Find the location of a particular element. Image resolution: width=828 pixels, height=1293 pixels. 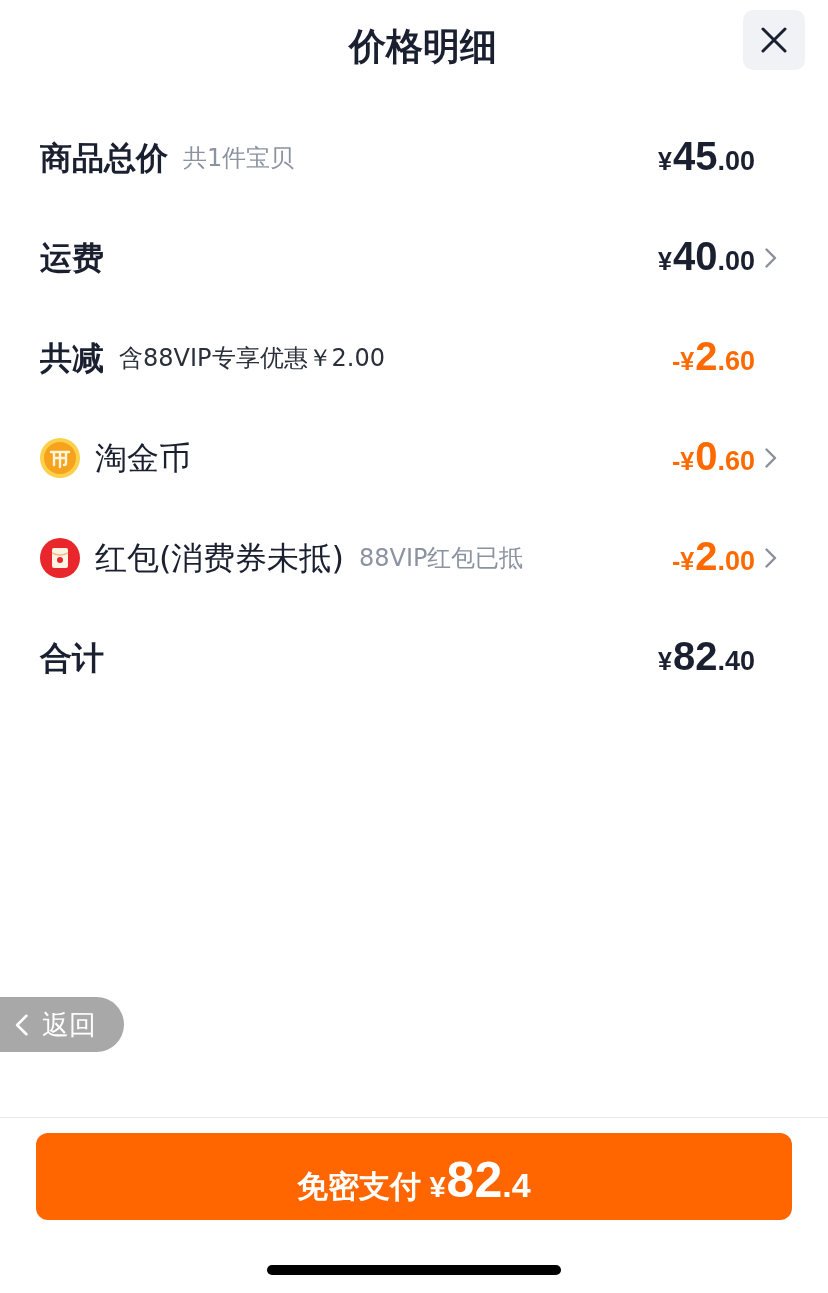

price-amount: ¥82.40 is located at coordinates (706, 656).